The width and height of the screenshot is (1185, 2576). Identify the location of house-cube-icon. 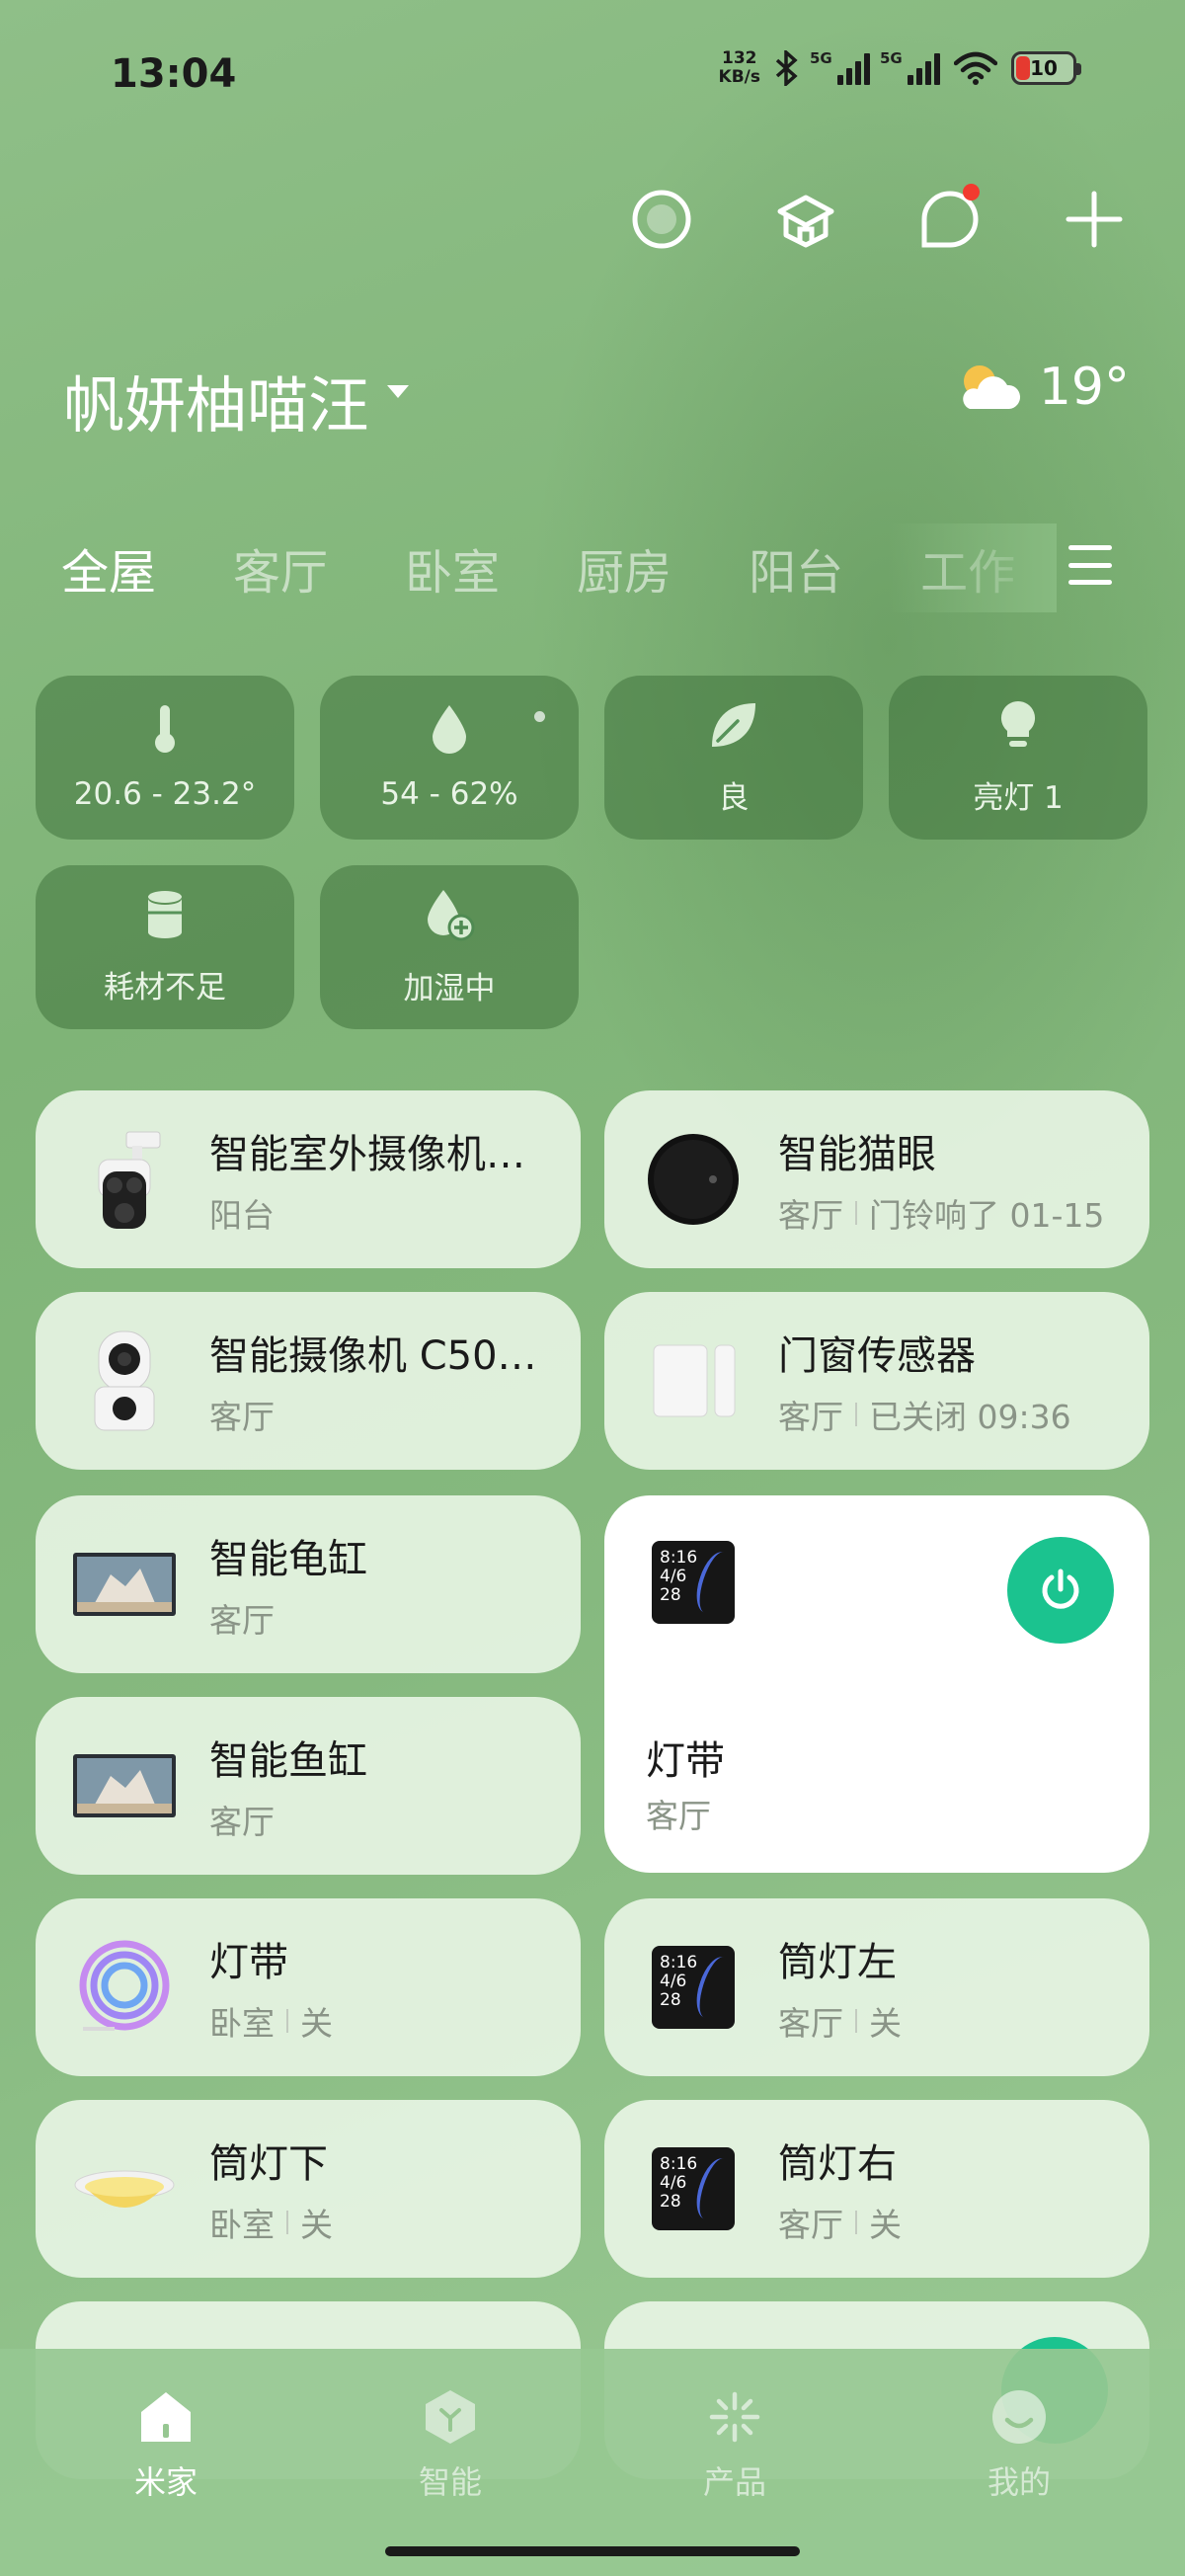
(806, 221).